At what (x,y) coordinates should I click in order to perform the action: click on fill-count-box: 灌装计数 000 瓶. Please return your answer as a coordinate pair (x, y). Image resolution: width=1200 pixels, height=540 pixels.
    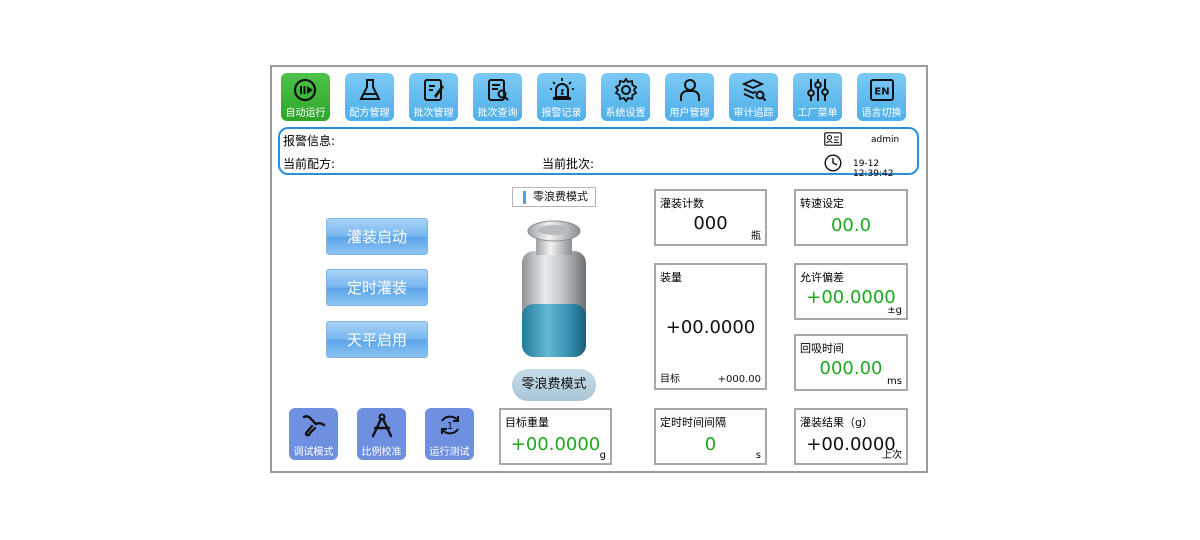
    Looking at the image, I should click on (710, 217).